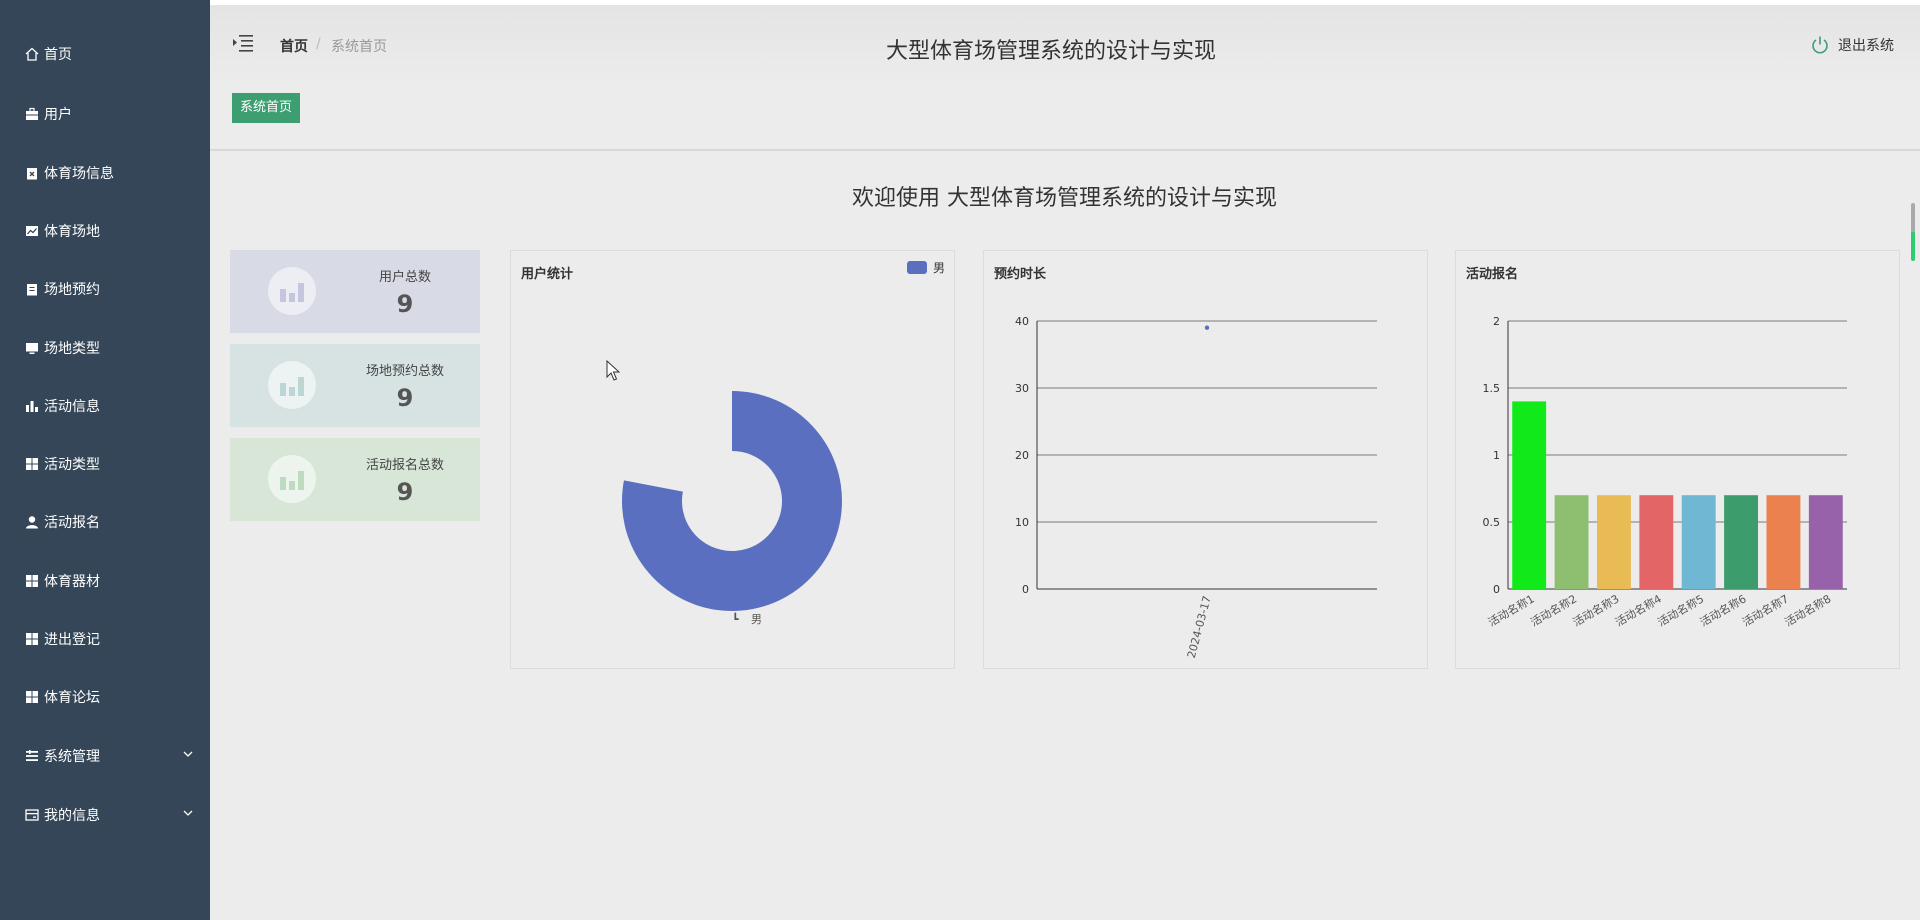 The height and width of the screenshot is (920, 1920). Describe the element at coordinates (72, 816) in the screenshot. I see `sidebar-item-label: 我的信息` at that location.